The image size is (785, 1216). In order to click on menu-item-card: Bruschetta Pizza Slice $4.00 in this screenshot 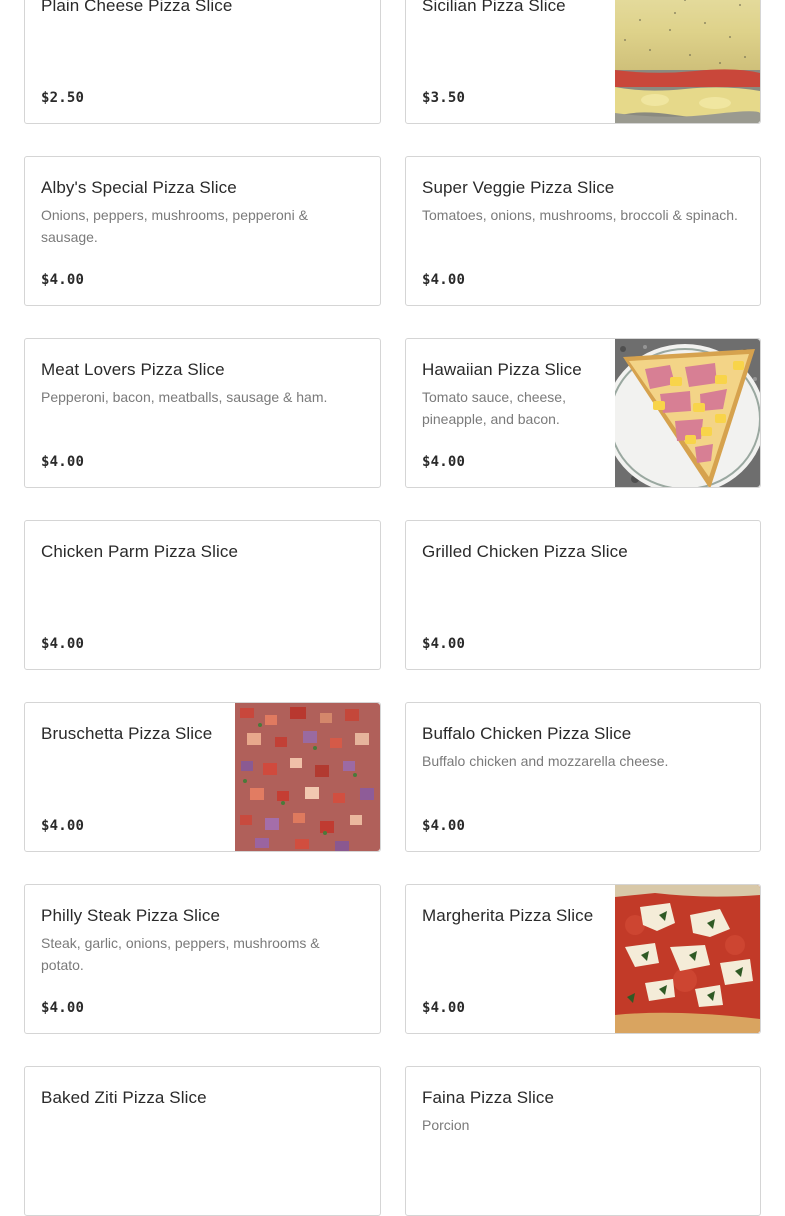, I will do `click(202, 777)`.